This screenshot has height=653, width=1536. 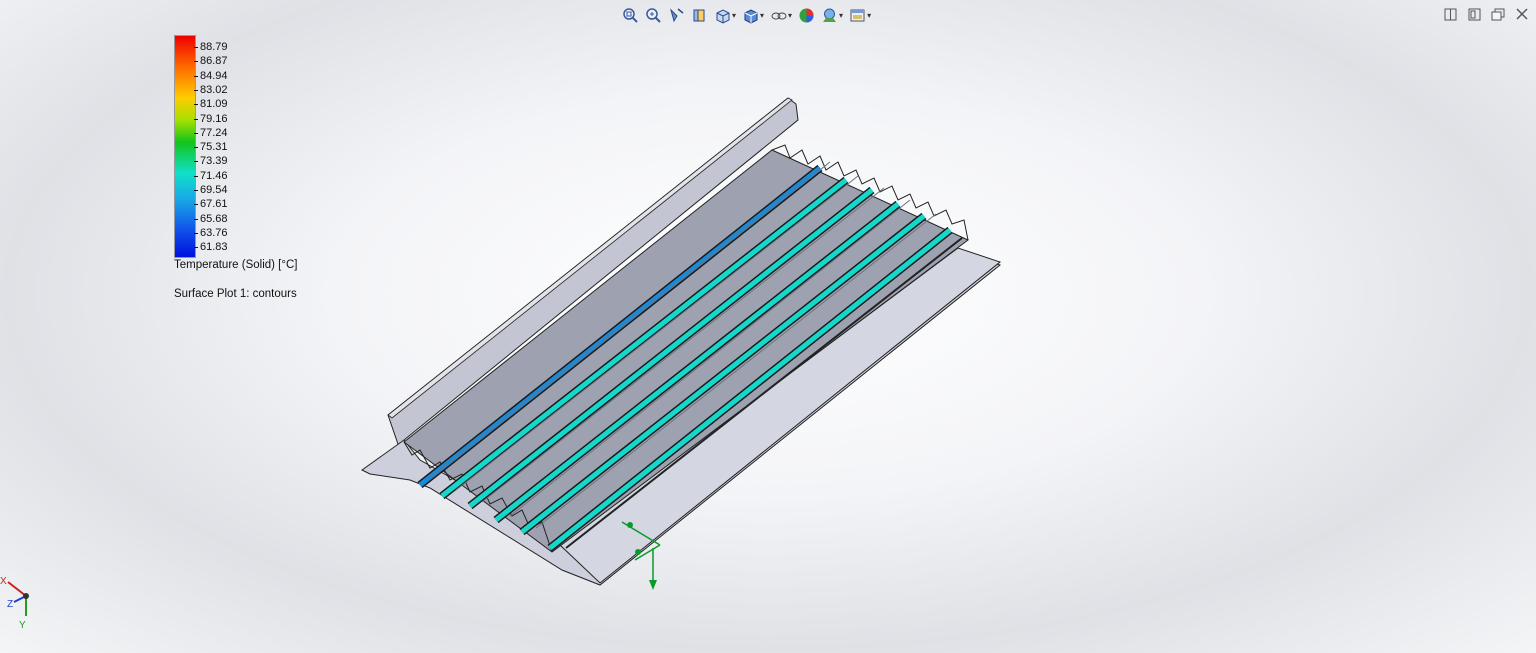 What do you see at coordinates (22, 625) in the screenshot?
I see `triad-y-label: Y` at bounding box center [22, 625].